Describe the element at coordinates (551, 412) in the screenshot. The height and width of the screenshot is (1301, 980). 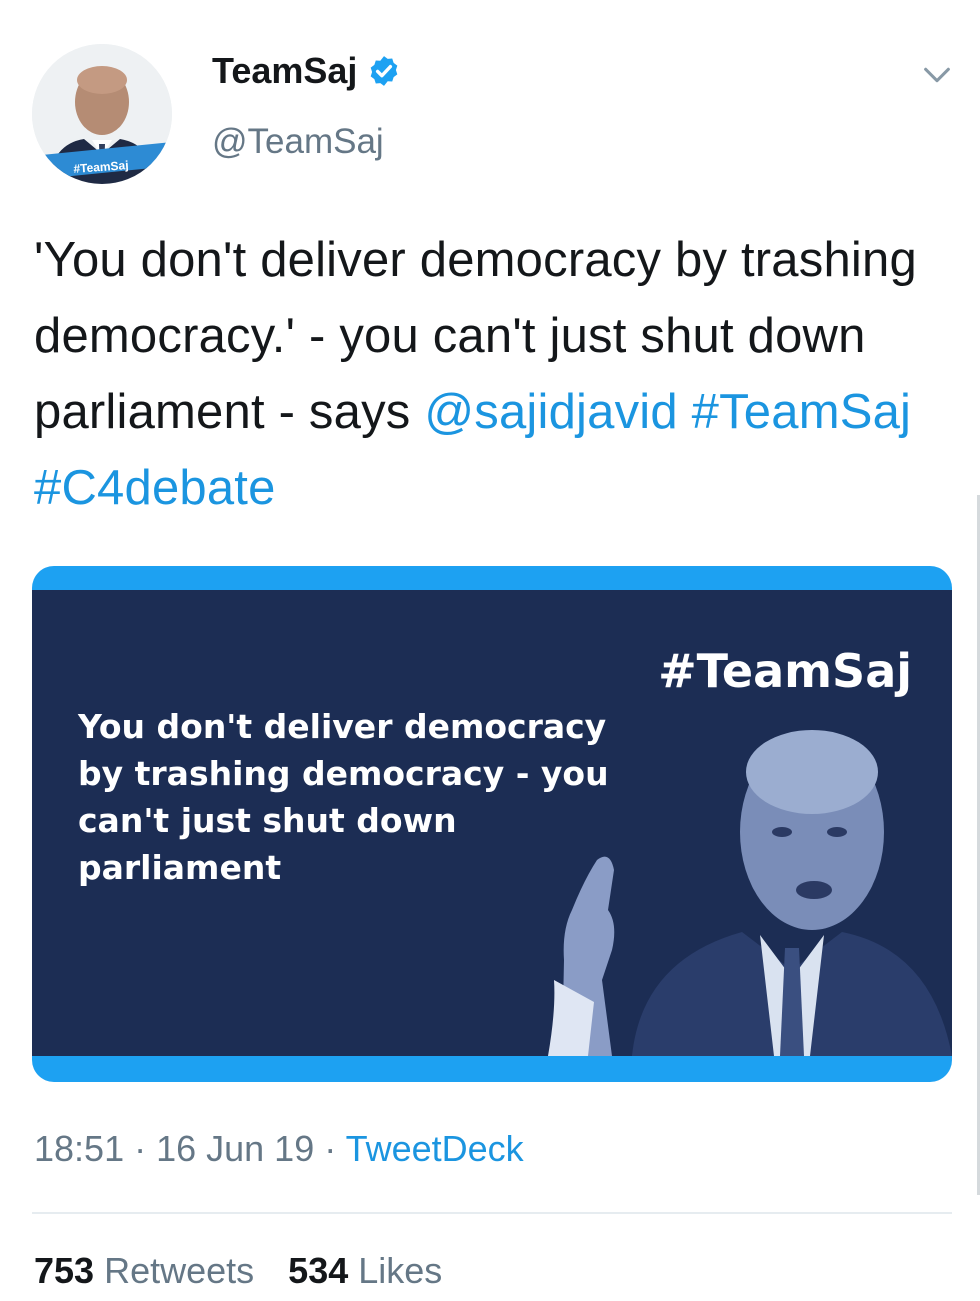
I see `mention-link: @sajidjavid` at that location.